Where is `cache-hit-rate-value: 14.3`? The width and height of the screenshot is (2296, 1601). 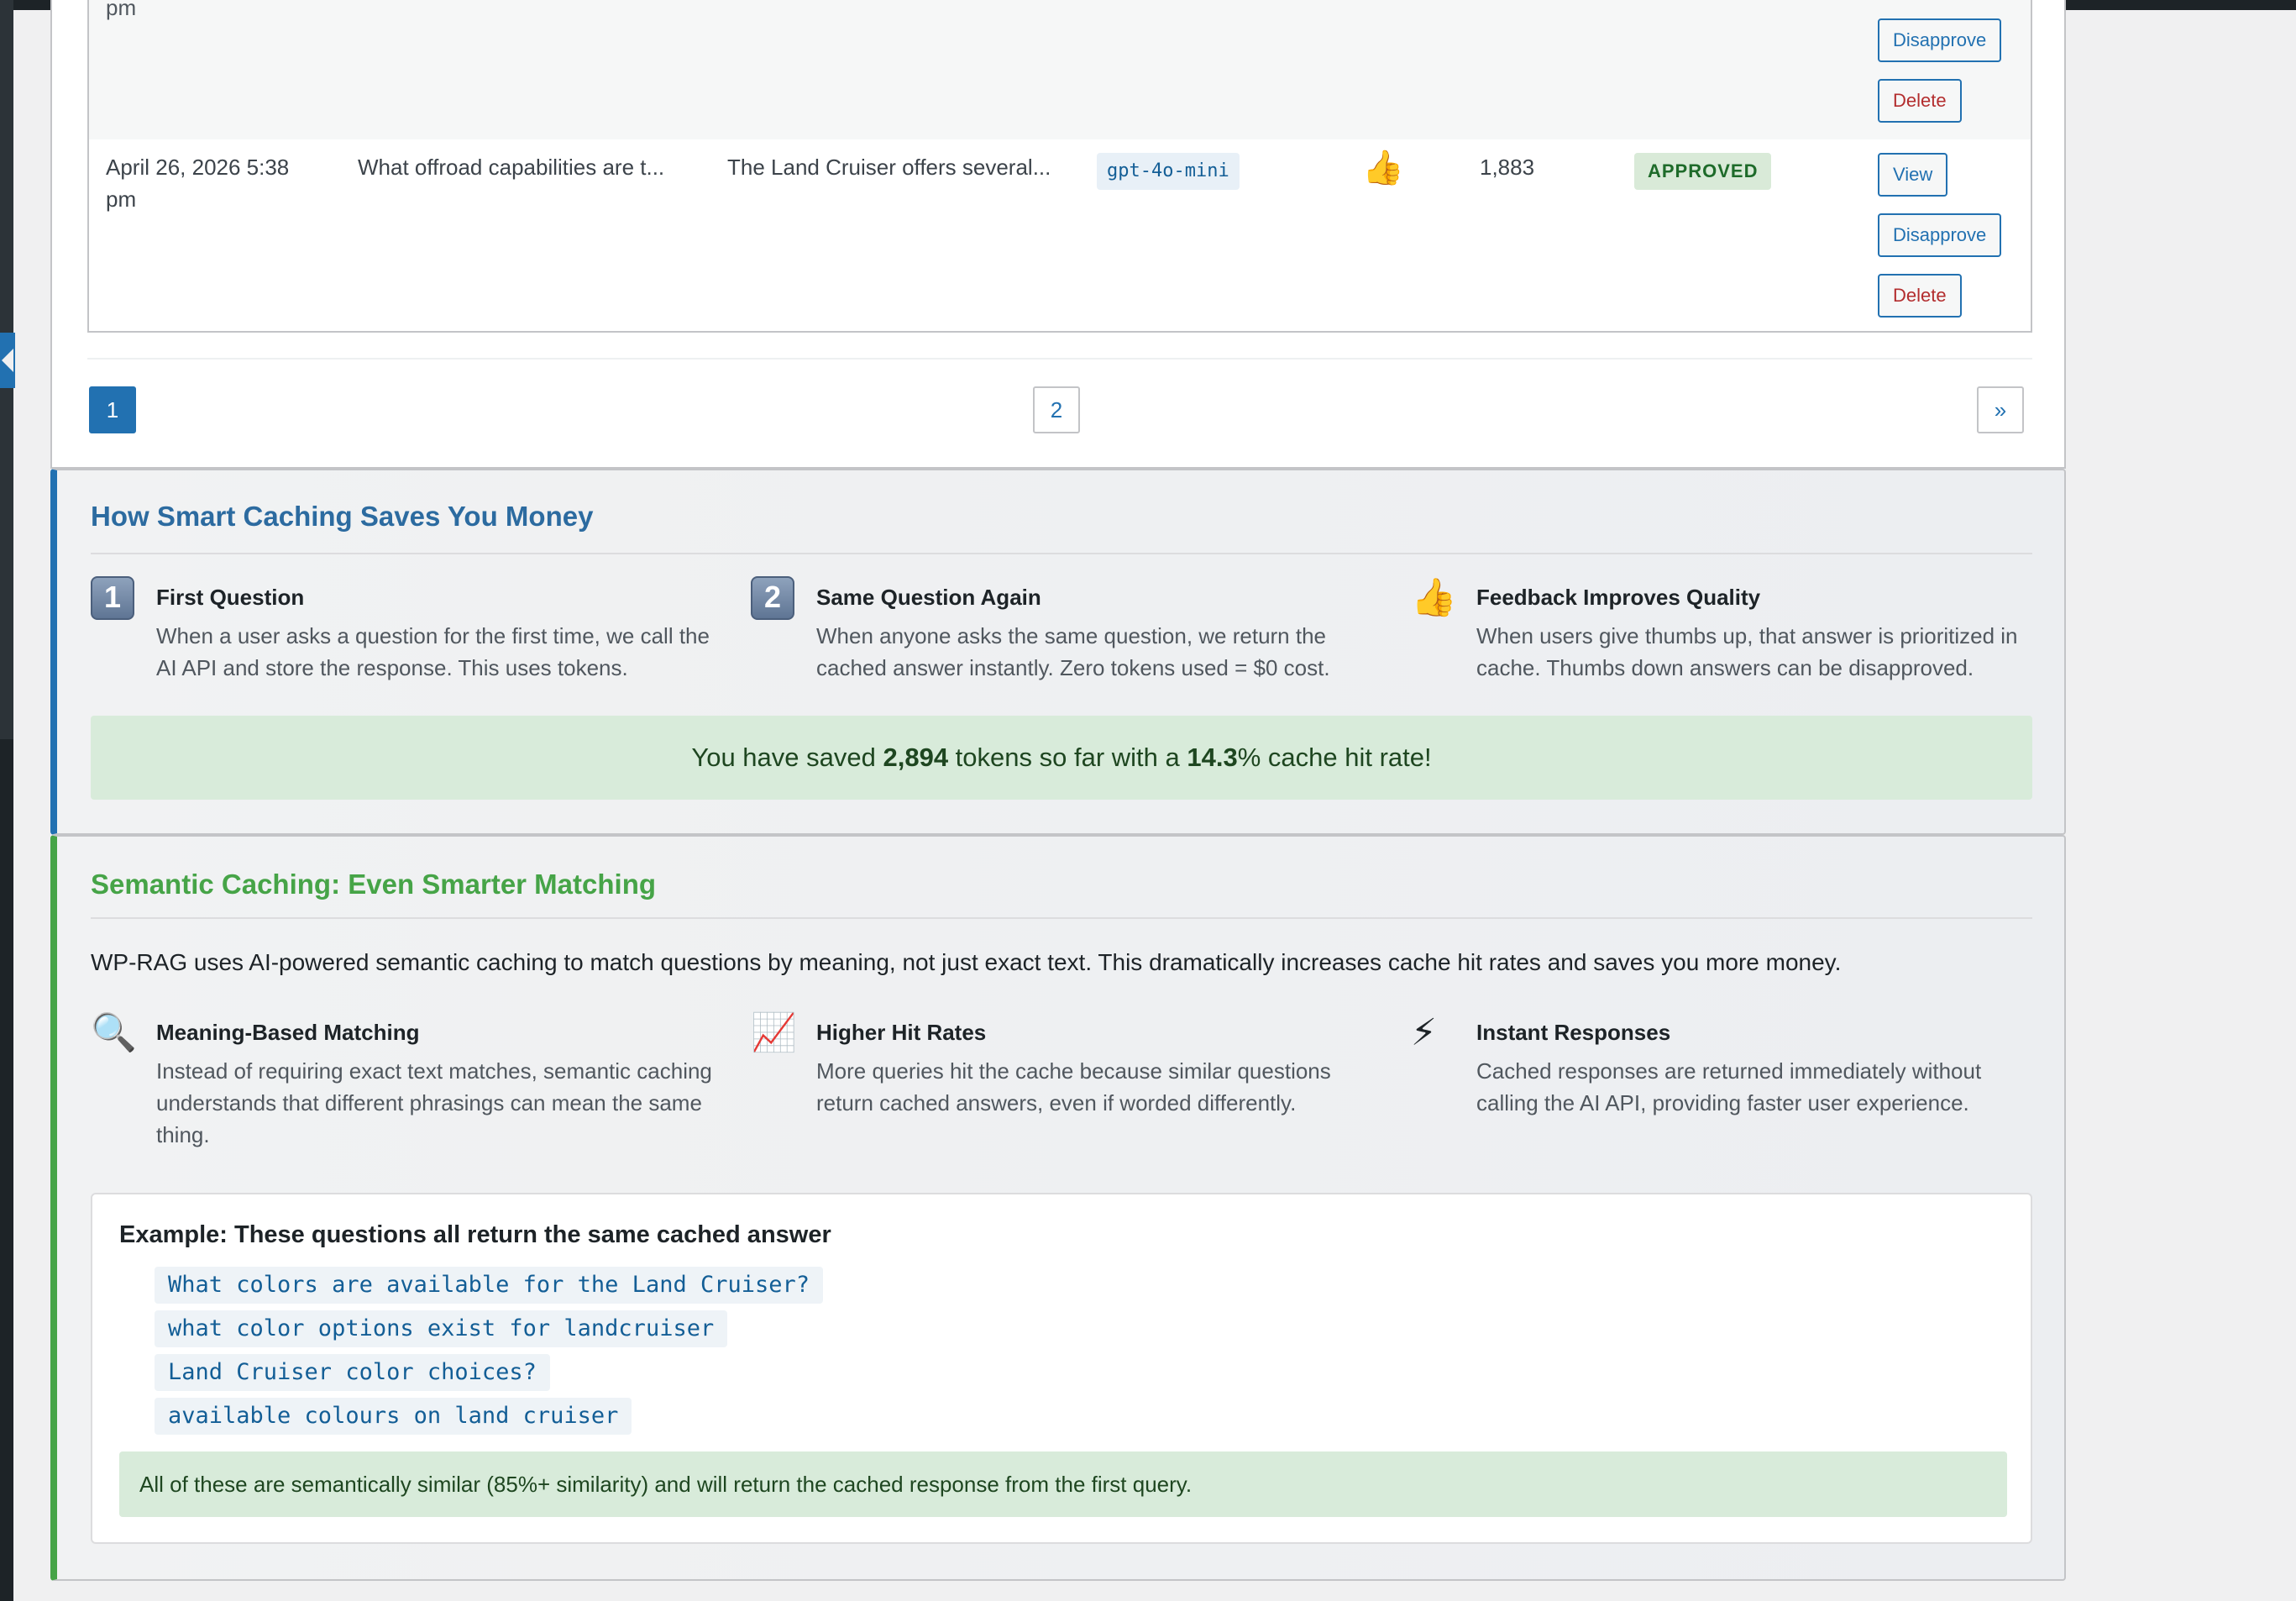 cache-hit-rate-value: 14.3 is located at coordinates (1213, 757).